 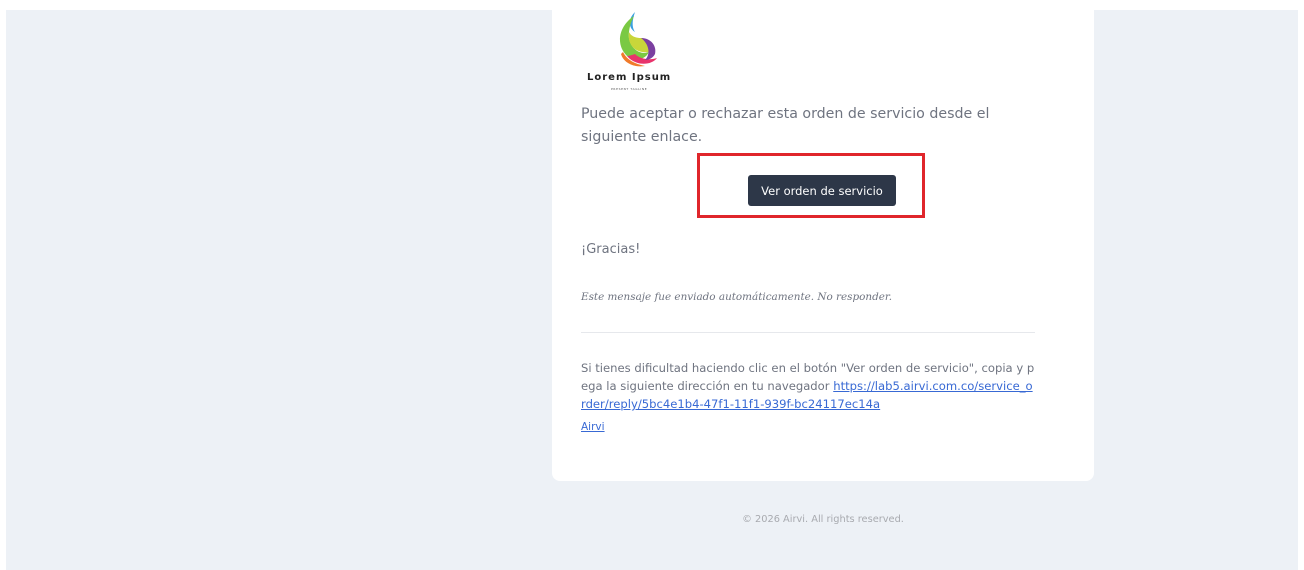 What do you see at coordinates (823, 519) in the screenshot?
I see `footer-copyright: © 2026 Airvi. All rights reserved.` at bounding box center [823, 519].